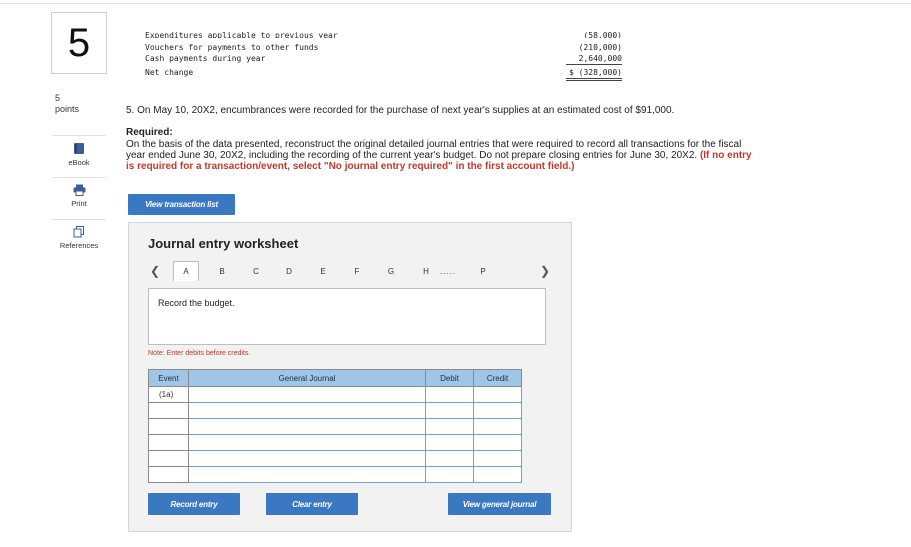  I want to click on previous-tab-arrow: ❮, so click(155, 271).